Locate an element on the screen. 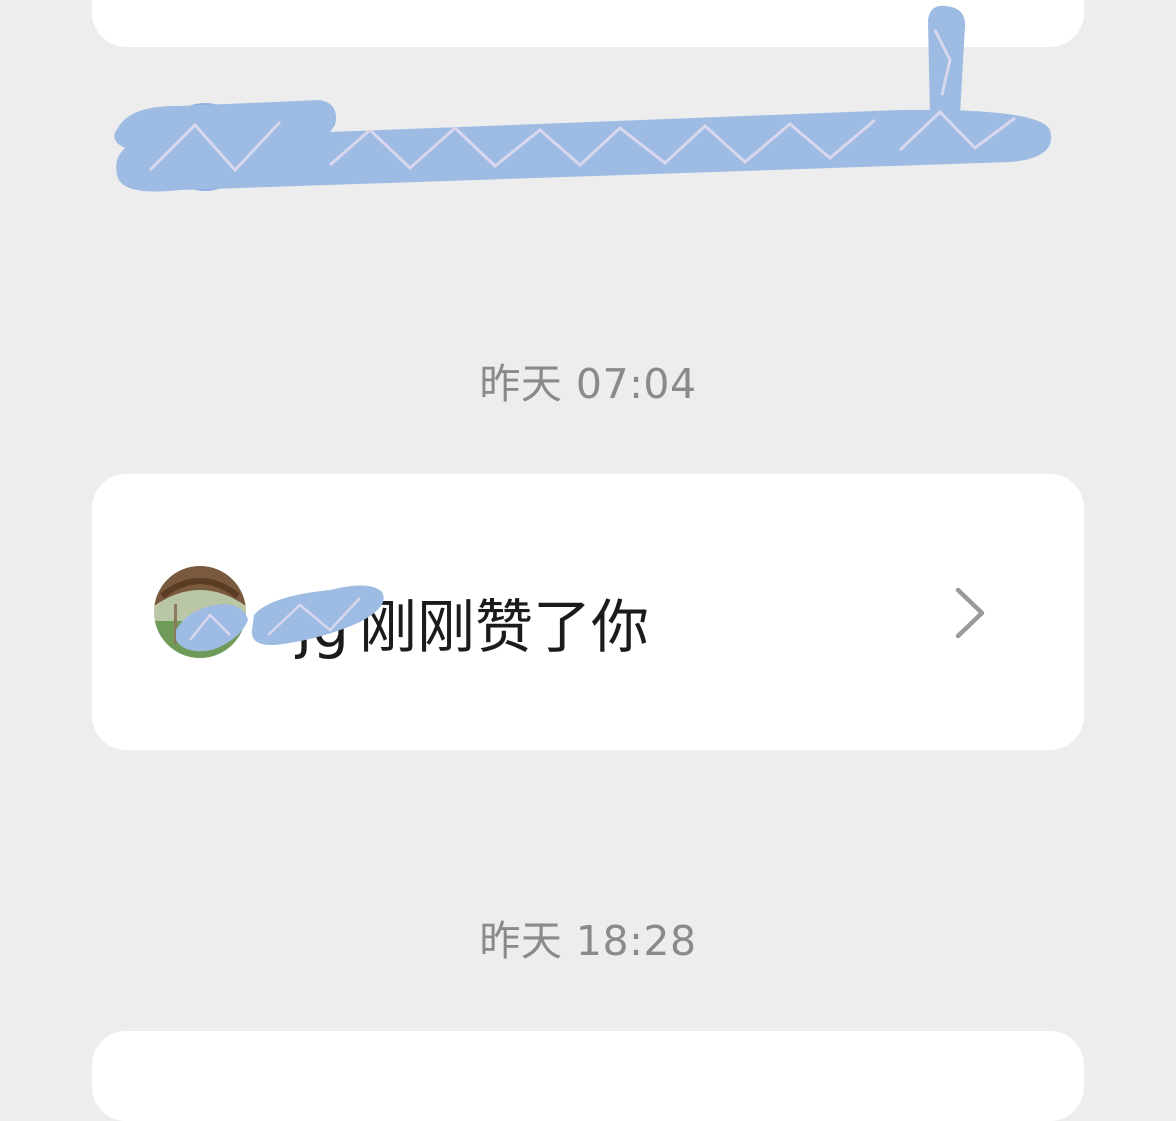 This screenshot has width=1176, height=1121. notification-card-next is located at coordinates (588, 1076).